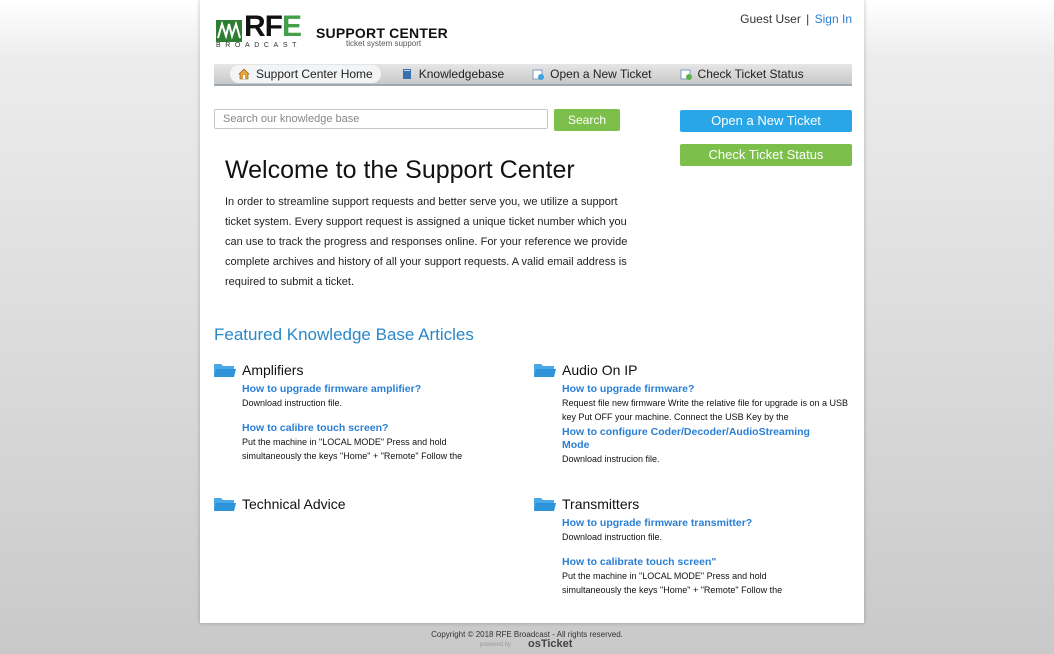 This screenshot has width=1054, height=654. What do you see at coordinates (694, 370) in the screenshot?
I see `category-header: Audio On IP` at bounding box center [694, 370].